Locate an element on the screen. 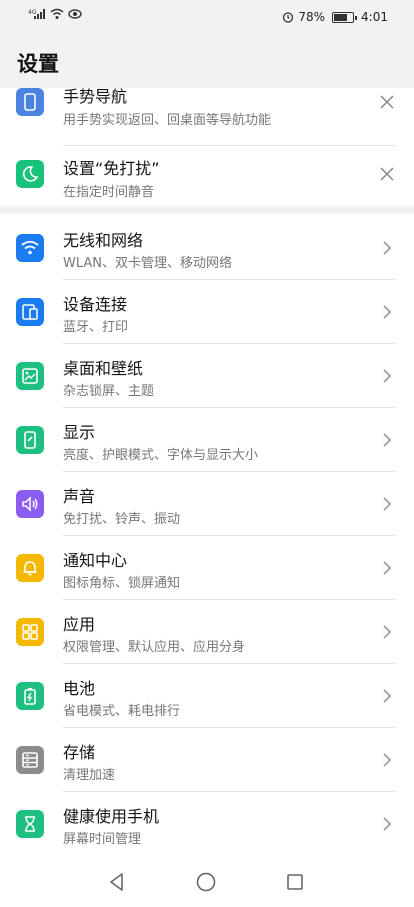  item-title: 电池 is located at coordinates (79, 688).